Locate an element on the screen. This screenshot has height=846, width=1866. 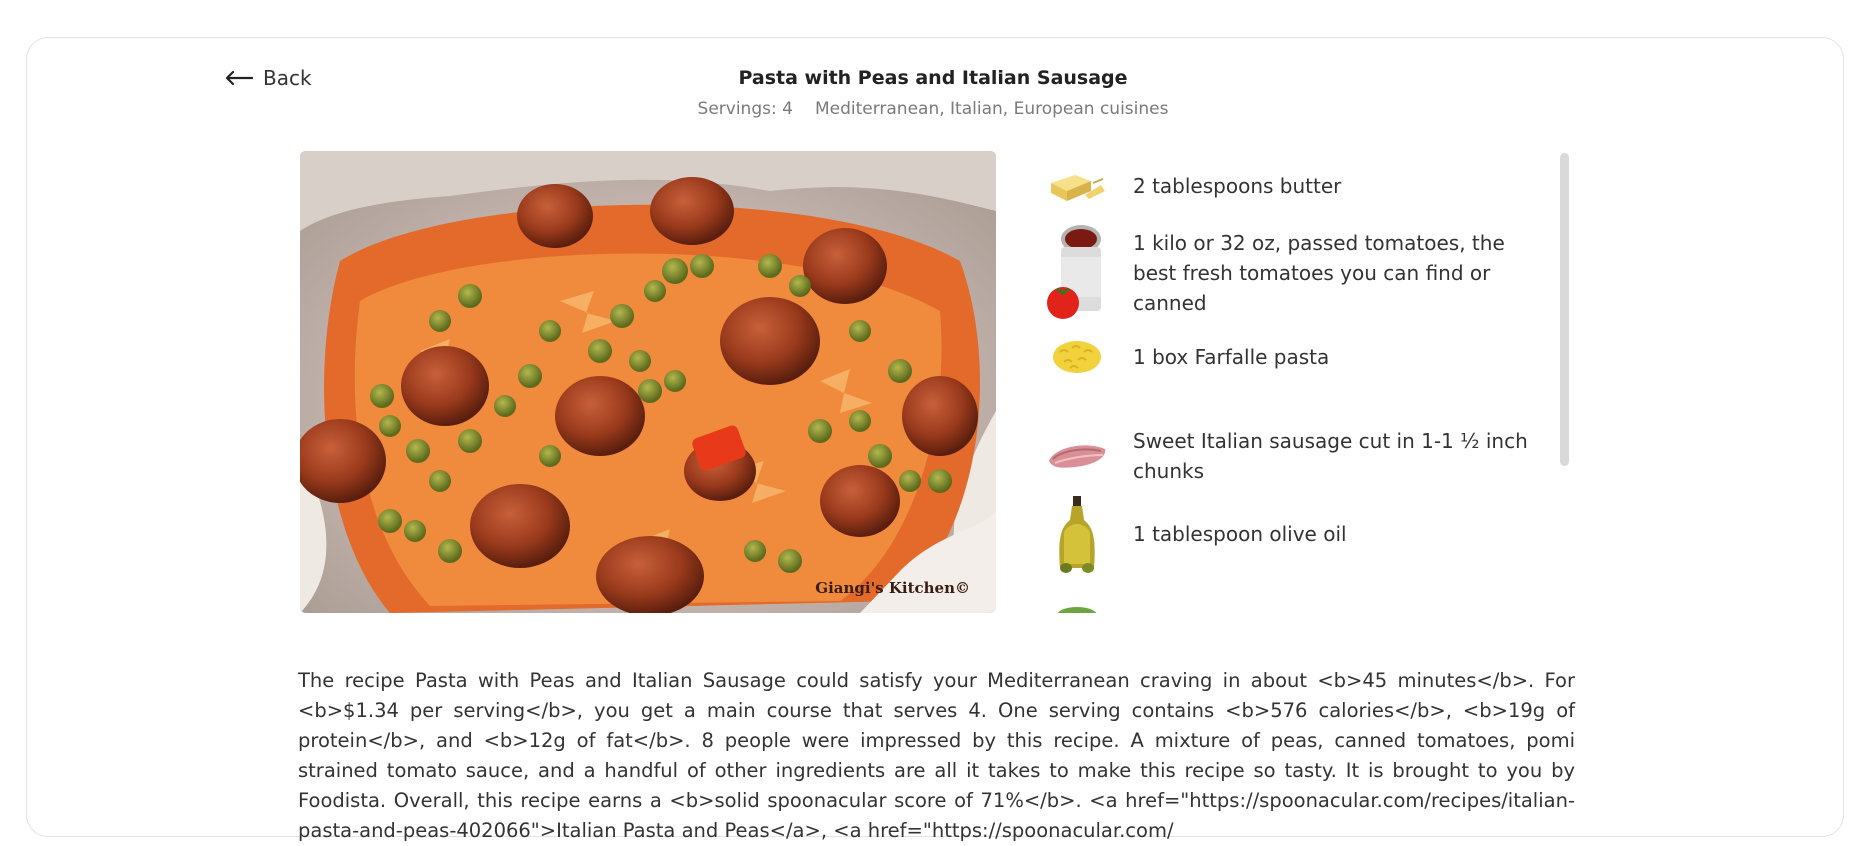
herb-icon is located at coordinates (1077, 607).